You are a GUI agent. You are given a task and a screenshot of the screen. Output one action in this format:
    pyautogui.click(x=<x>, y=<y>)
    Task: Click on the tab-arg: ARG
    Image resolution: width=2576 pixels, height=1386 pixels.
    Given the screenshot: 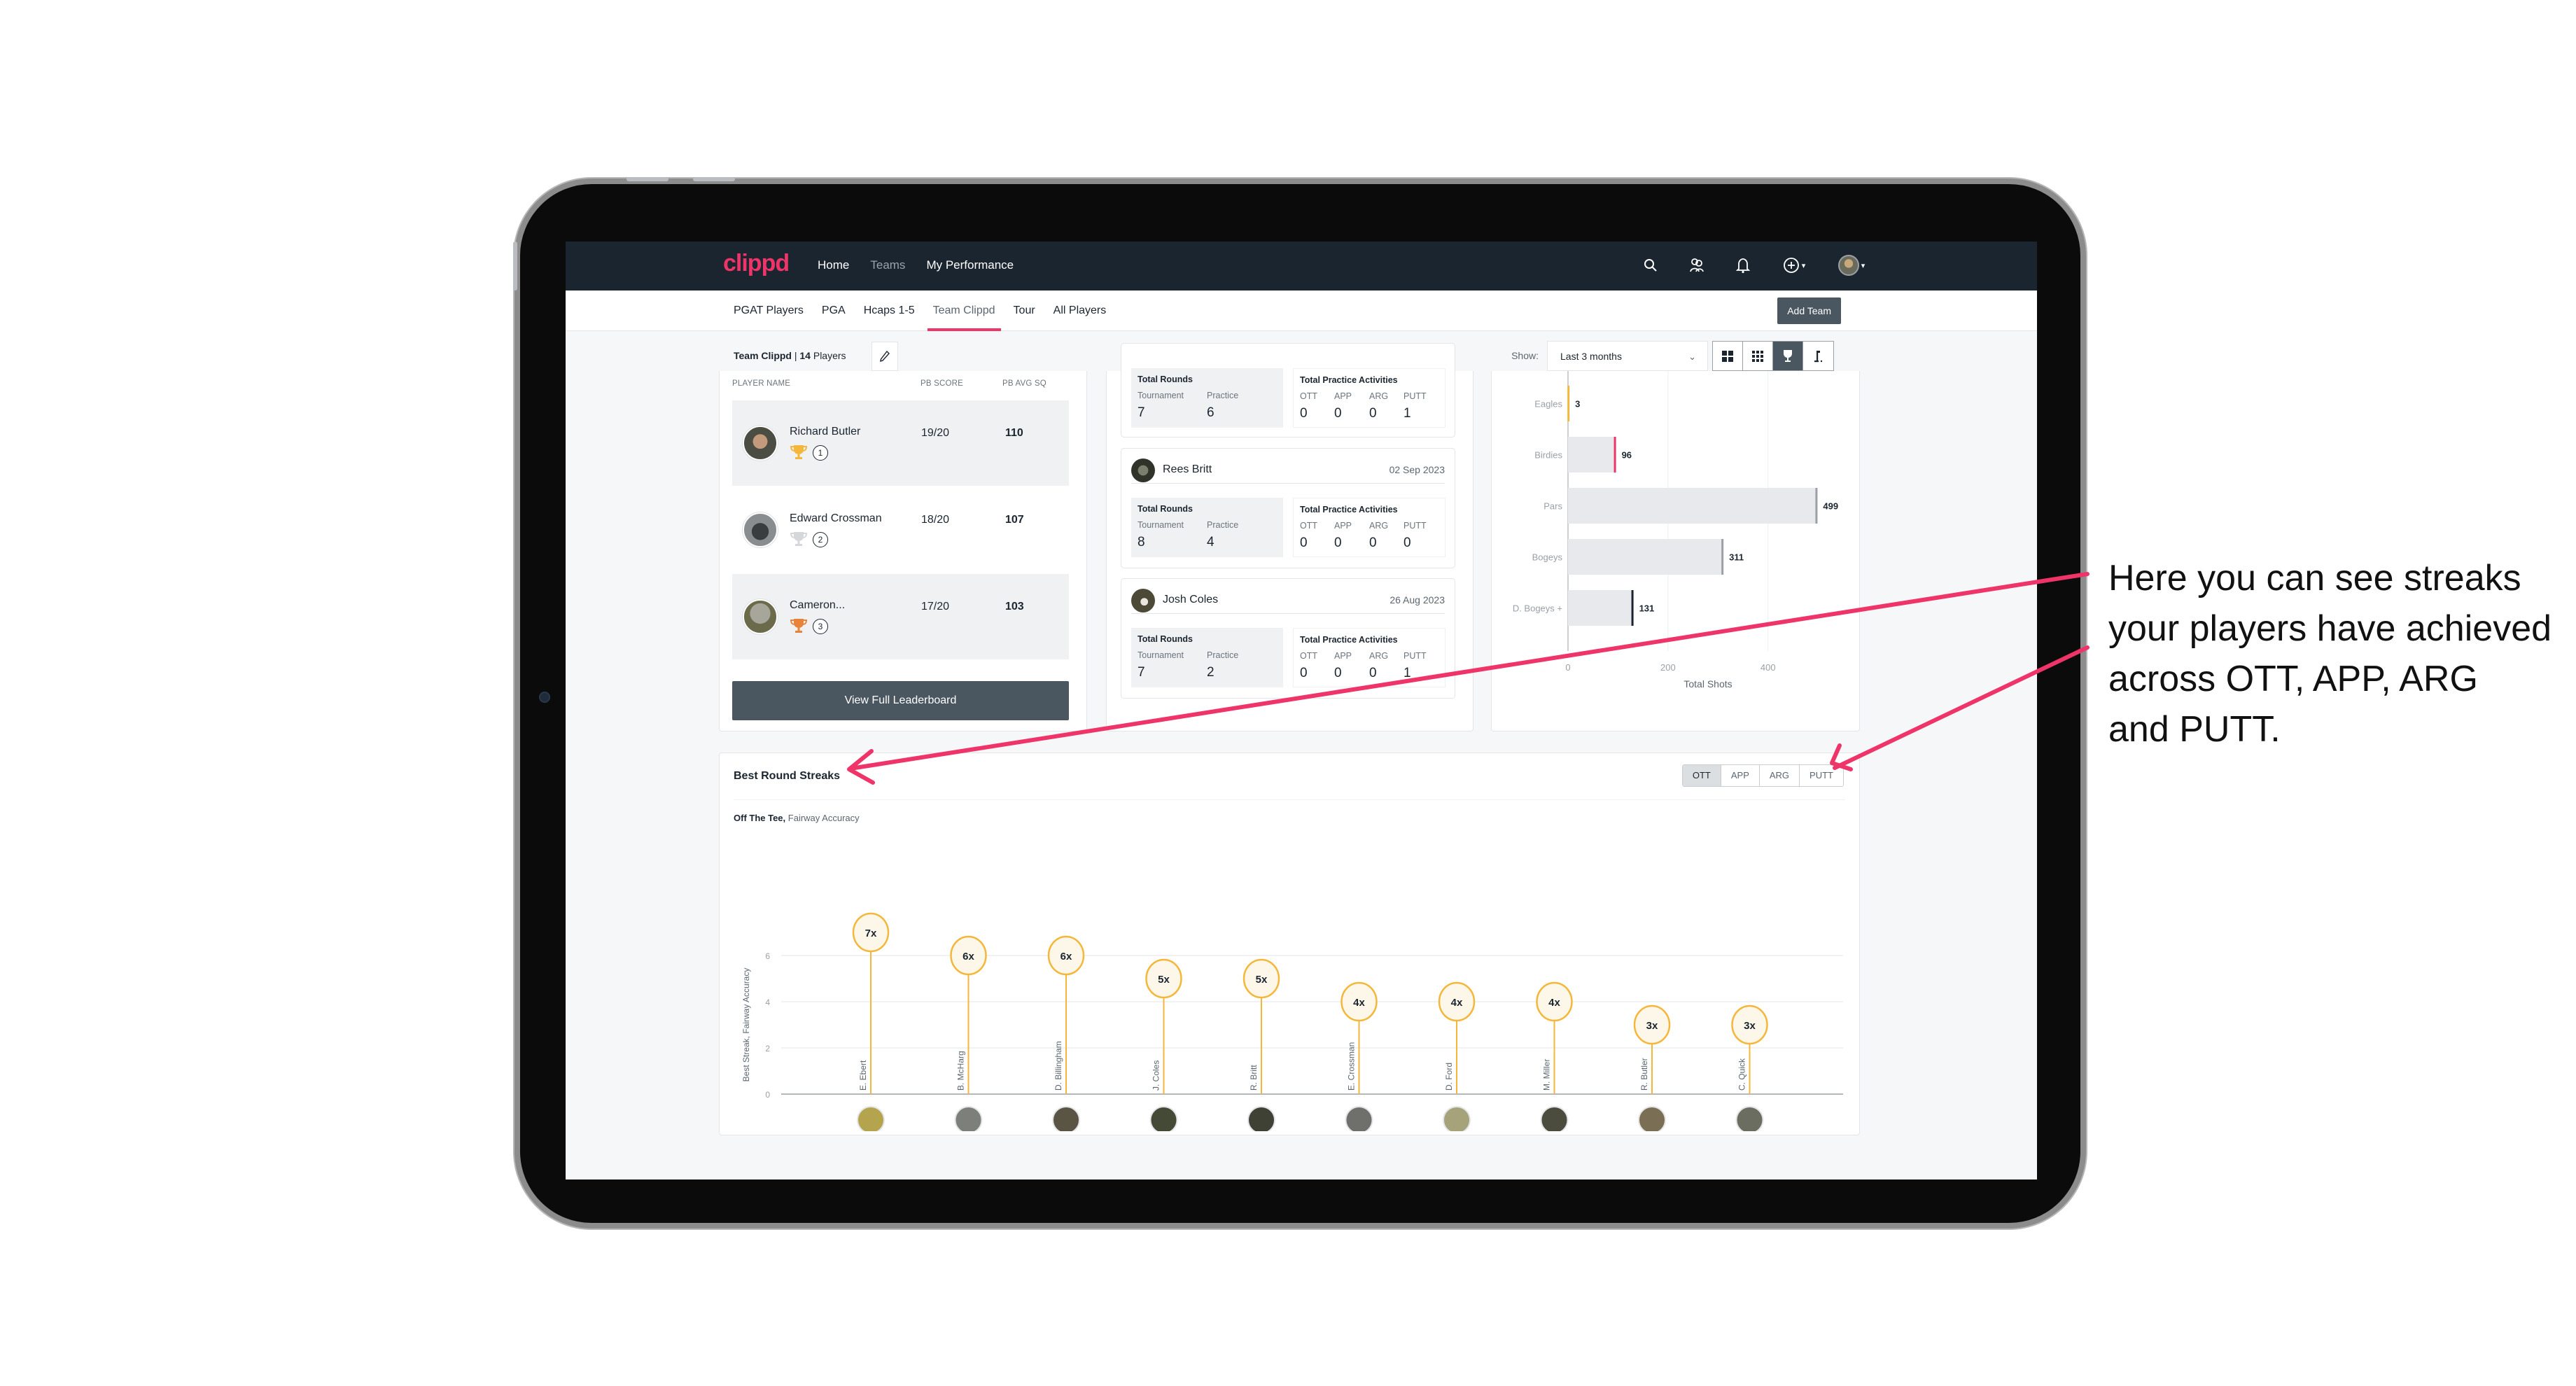 What is the action you would take?
    pyautogui.click(x=1779, y=775)
    